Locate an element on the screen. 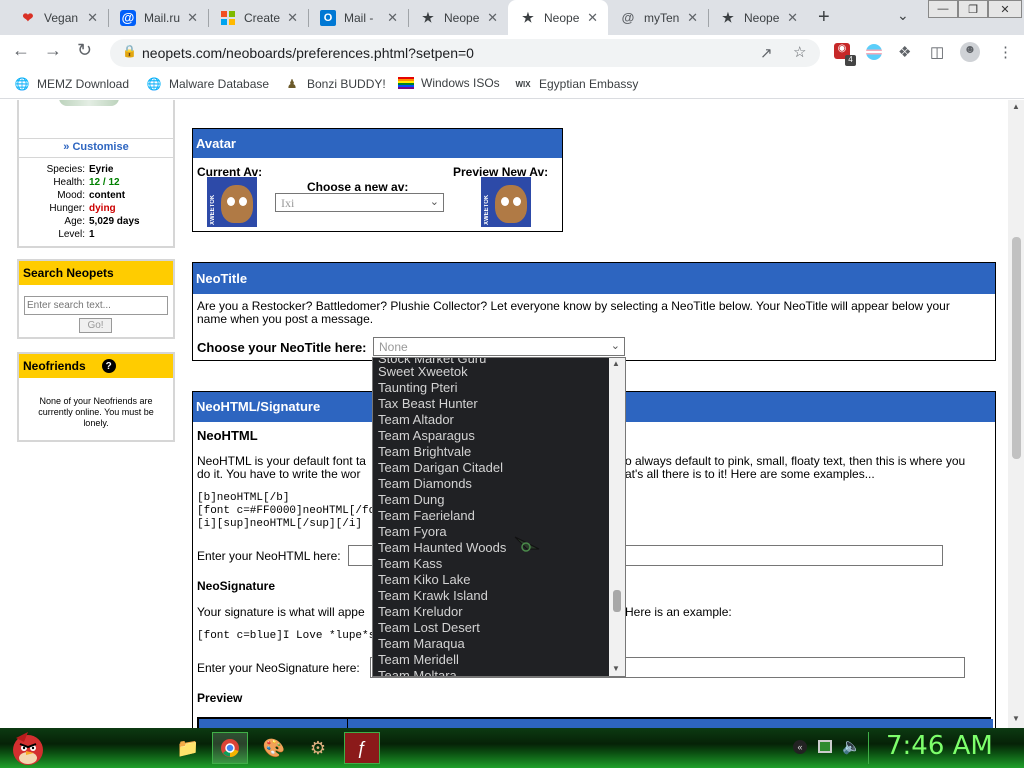 The image size is (1024, 771). dropdown-option: Sweet Xweetok is located at coordinates (423, 371).